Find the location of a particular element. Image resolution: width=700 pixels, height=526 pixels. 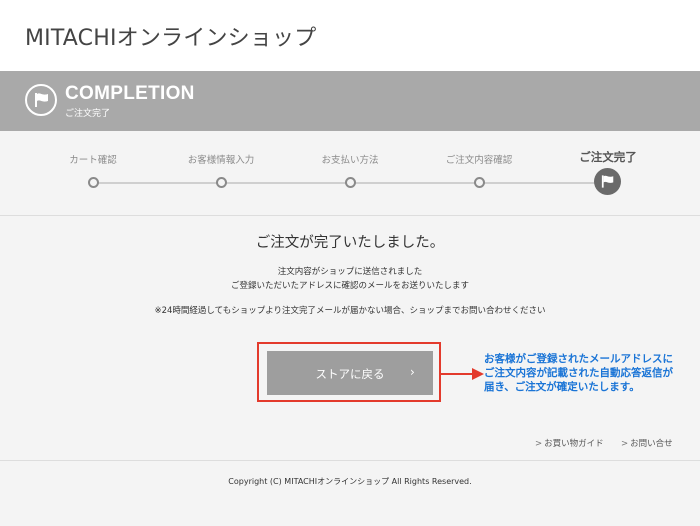

divider is located at coordinates (350, 215).